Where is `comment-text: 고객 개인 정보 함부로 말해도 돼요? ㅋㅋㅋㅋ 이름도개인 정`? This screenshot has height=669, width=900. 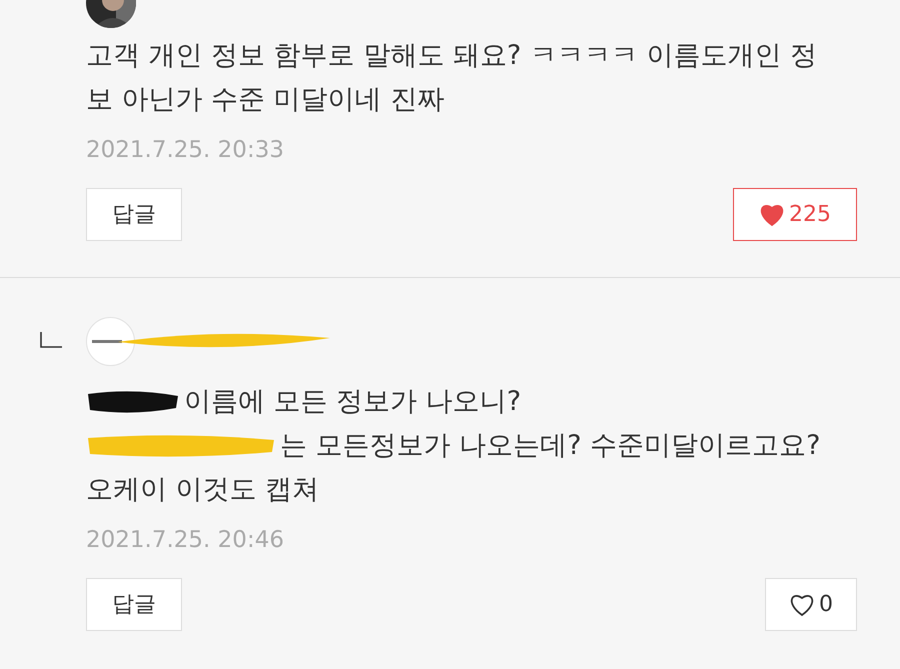 comment-text: 고객 개인 정보 함부로 말해도 돼요? ㅋㅋㅋㅋ 이름도개인 정 is located at coordinates (451, 55).